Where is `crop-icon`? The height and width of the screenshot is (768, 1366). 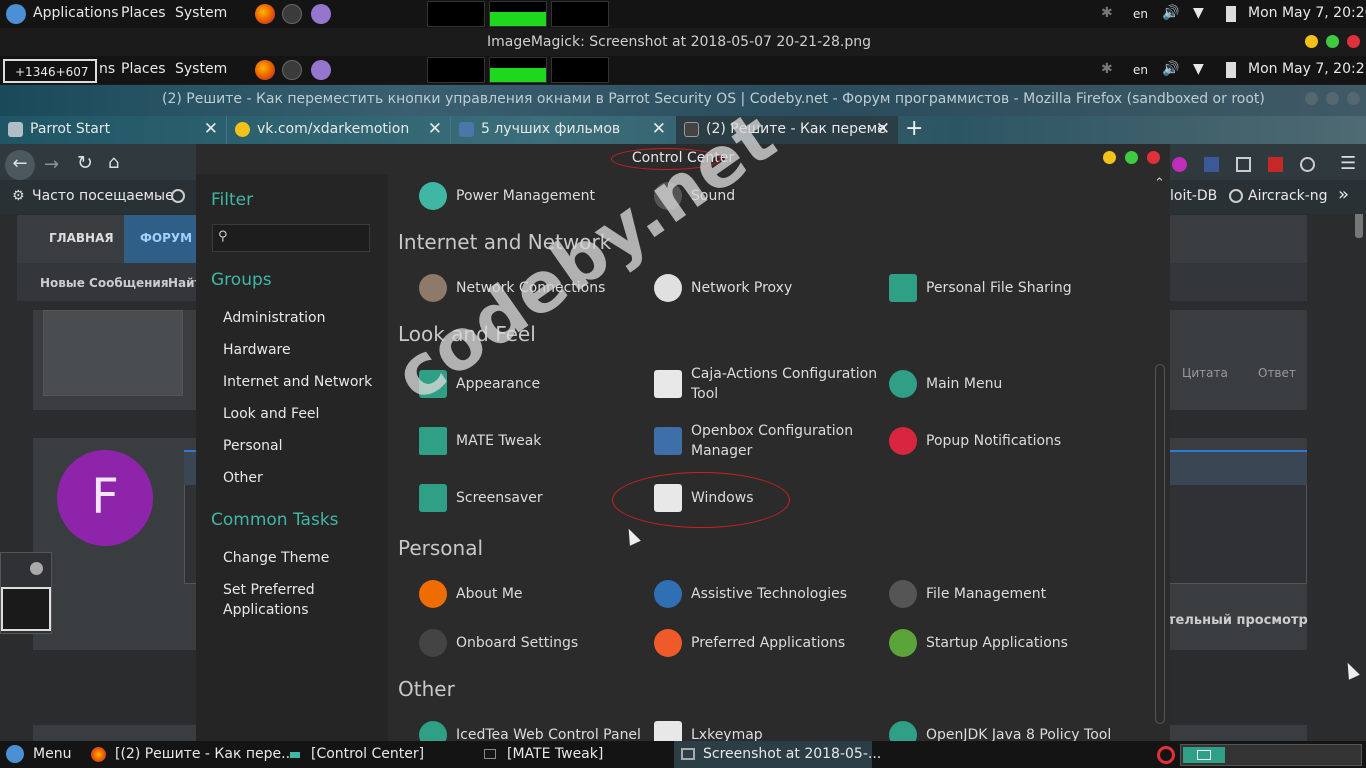 crop-icon is located at coordinates (1243, 164).